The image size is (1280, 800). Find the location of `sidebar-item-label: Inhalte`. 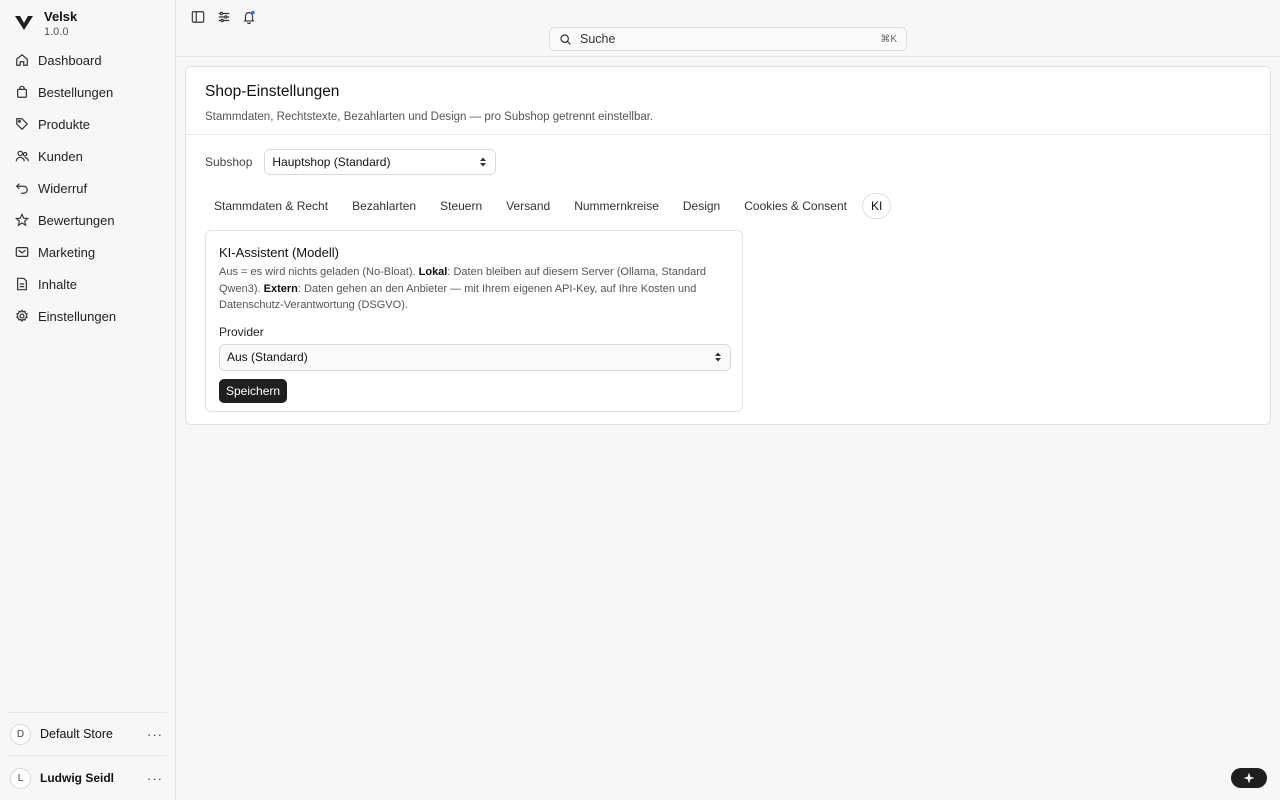

sidebar-item-label: Inhalte is located at coordinates (58, 284).